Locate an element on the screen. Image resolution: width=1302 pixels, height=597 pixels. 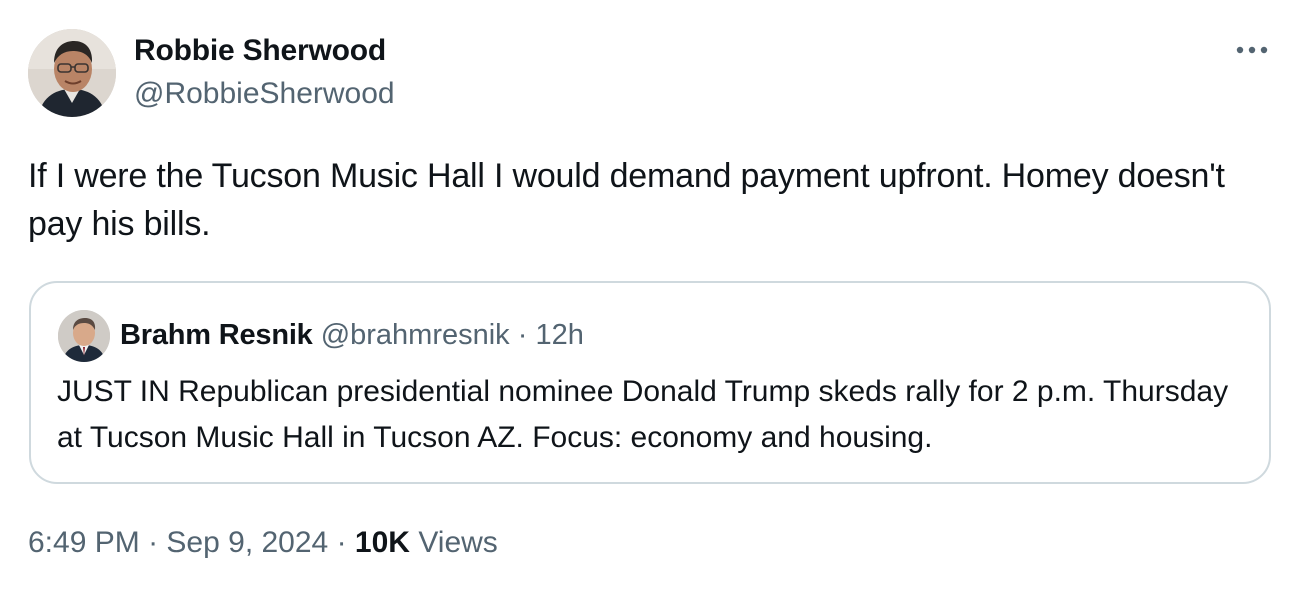
views-count: 10K is located at coordinates (382, 542).